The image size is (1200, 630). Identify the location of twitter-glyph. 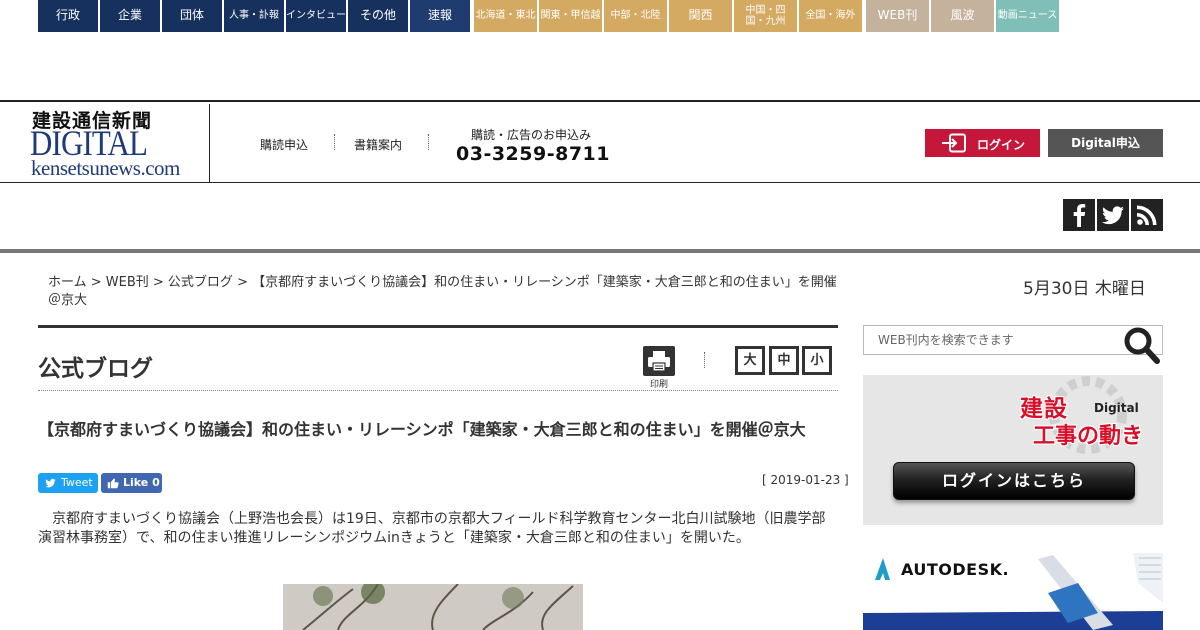
(1113, 215).